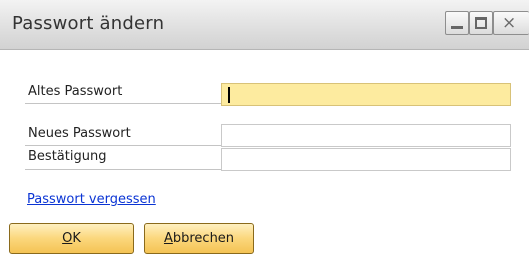 Image resolution: width=529 pixels, height=259 pixels. I want to click on old-password-input, so click(366, 94).